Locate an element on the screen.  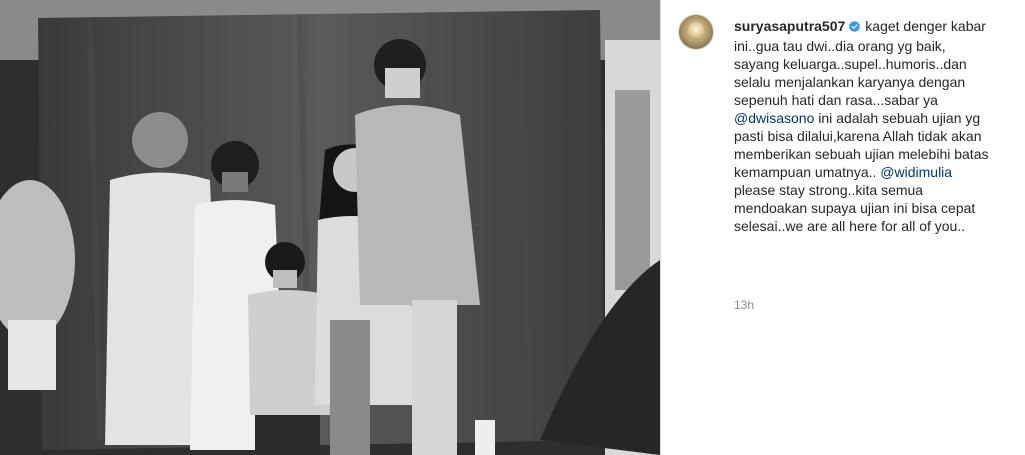
avatar-image is located at coordinates (696, 31).